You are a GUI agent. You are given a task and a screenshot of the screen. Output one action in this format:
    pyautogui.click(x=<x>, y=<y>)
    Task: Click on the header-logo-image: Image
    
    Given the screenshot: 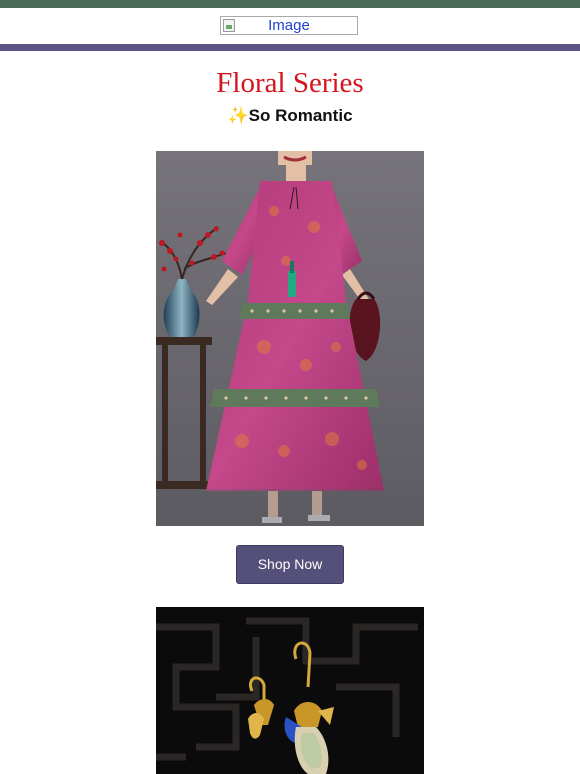 What is the action you would take?
    pyautogui.click(x=289, y=25)
    